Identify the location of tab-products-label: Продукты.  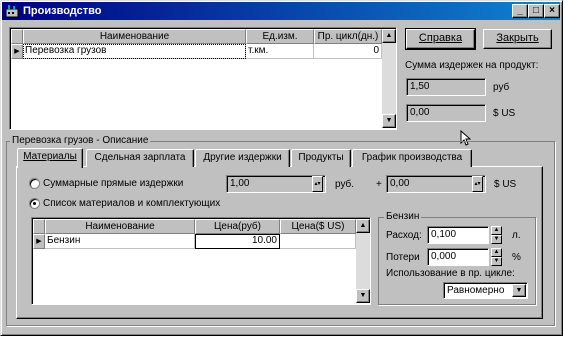
(321, 157).